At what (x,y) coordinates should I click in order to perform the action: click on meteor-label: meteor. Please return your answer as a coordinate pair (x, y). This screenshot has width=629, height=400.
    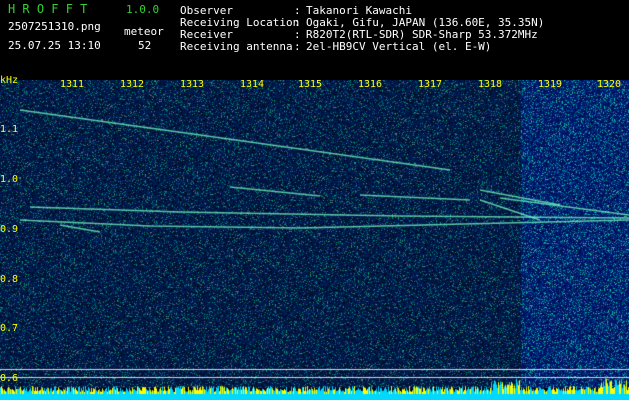
    Looking at the image, I should click on (144, 31).